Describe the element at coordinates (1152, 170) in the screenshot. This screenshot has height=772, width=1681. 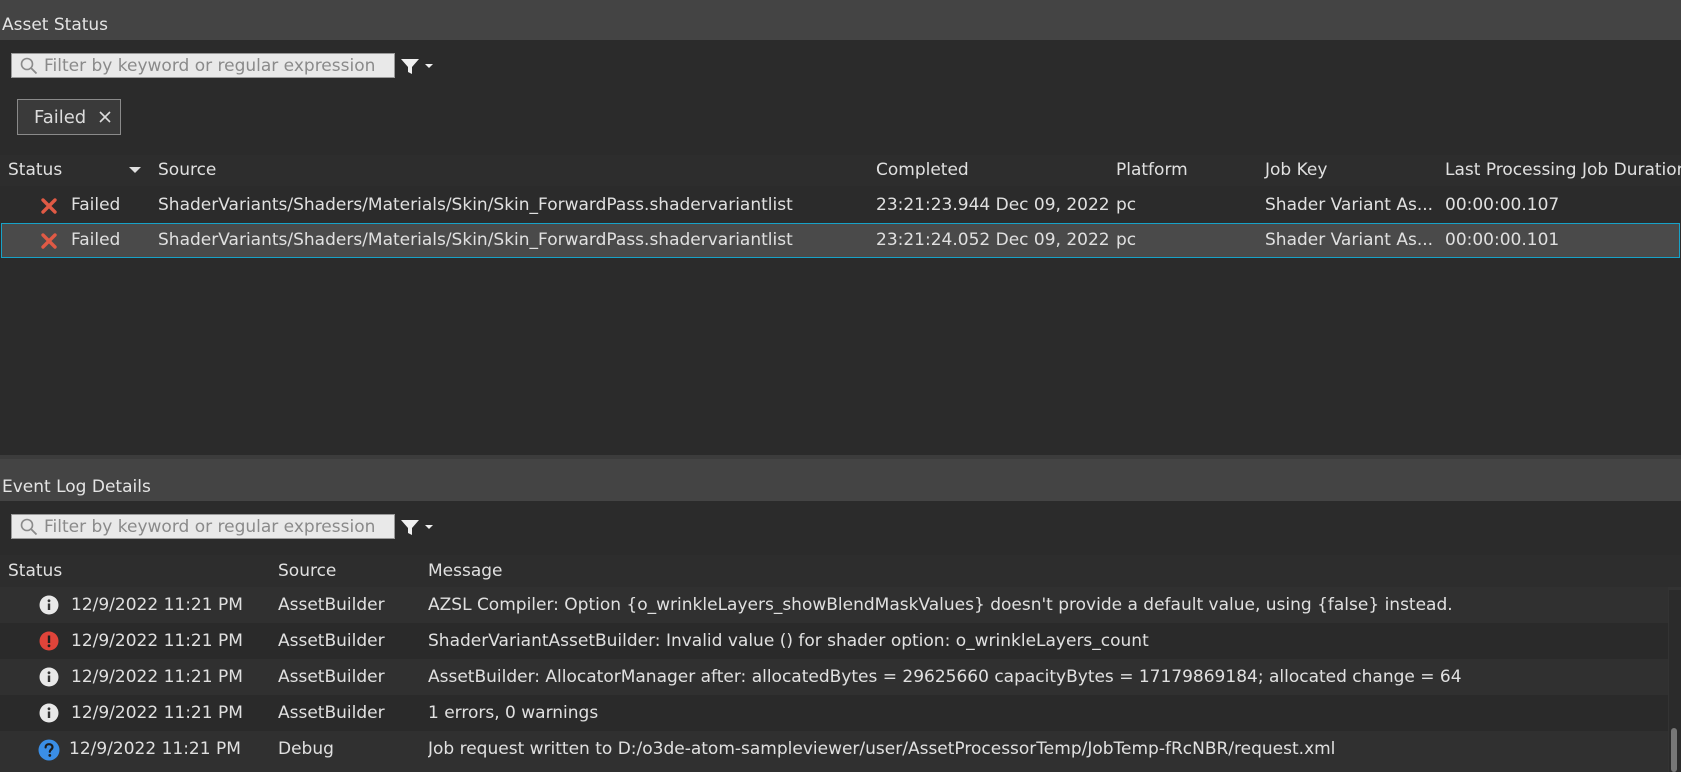
I see `column-header-platform: Platform` at that location.